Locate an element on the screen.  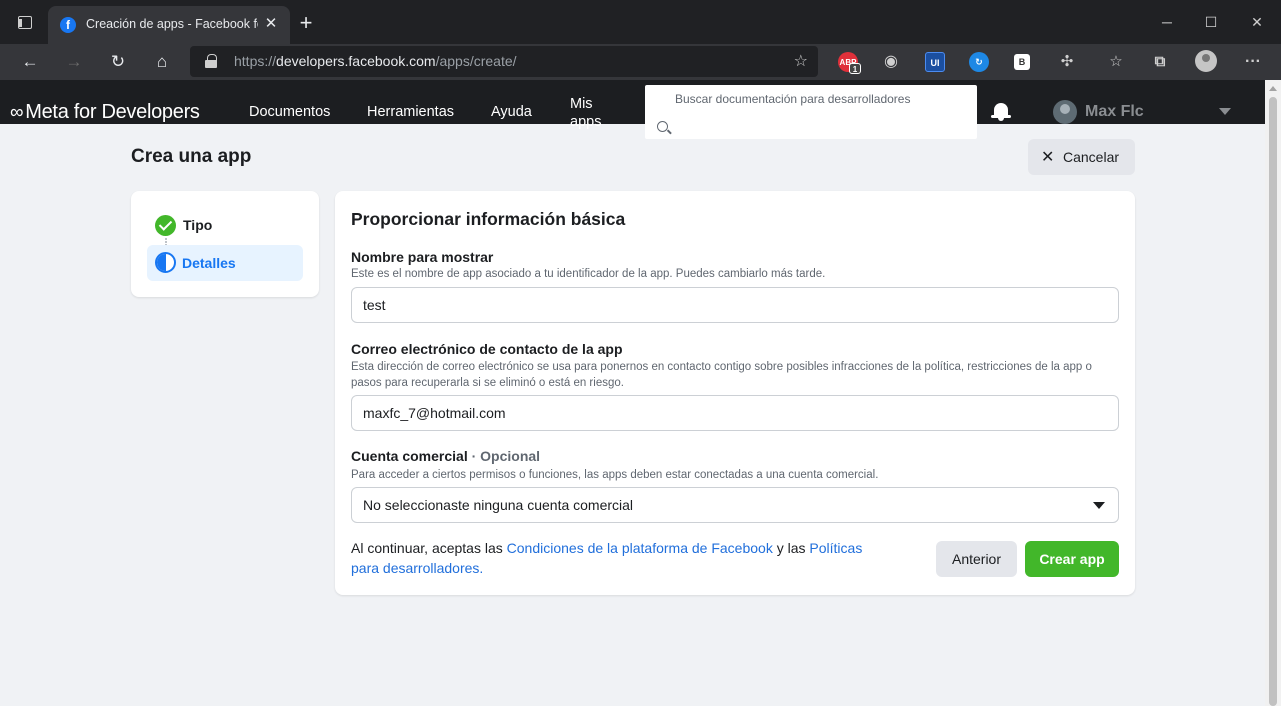
browser-tab: f Creación de apps - Facebook for ✕ is located at coordinates (169, 25).